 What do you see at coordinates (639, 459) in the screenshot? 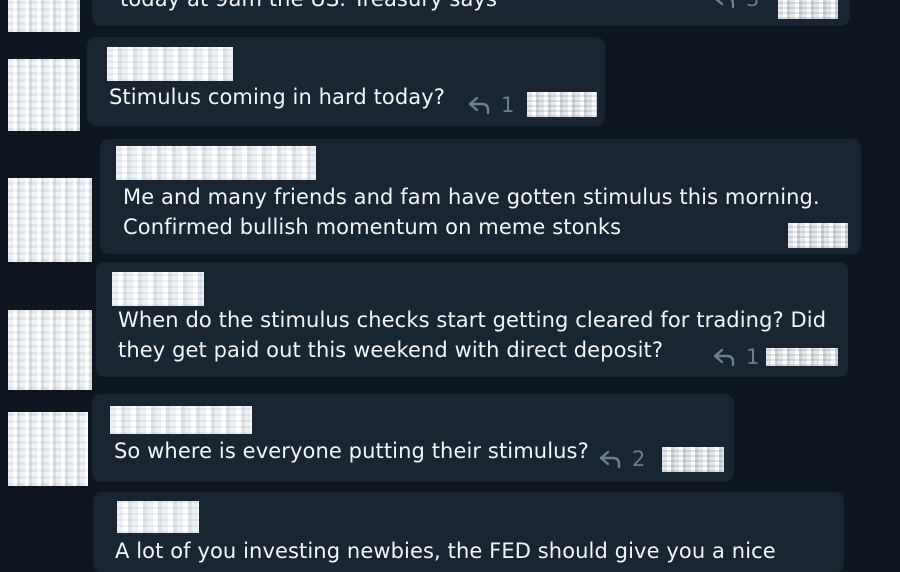
I see `reply-count: 2` at bounding box center [639, 459].